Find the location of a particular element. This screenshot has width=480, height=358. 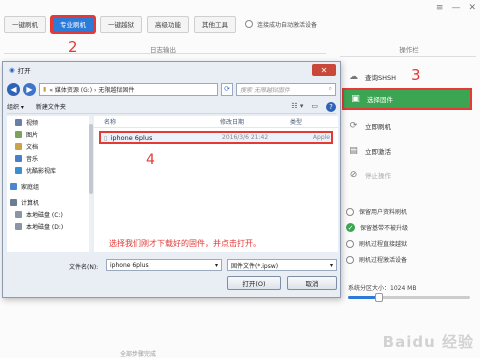

flash-now-label: 立即刷机 is located at coordinates (378, 127).